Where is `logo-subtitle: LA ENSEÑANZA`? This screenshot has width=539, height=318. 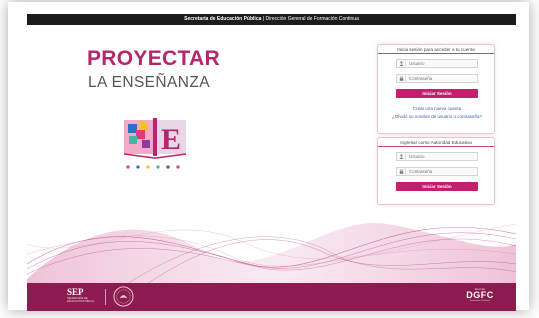 logo-subtitle: LA ENSEÑANZA is located at coordinates (149, 82).